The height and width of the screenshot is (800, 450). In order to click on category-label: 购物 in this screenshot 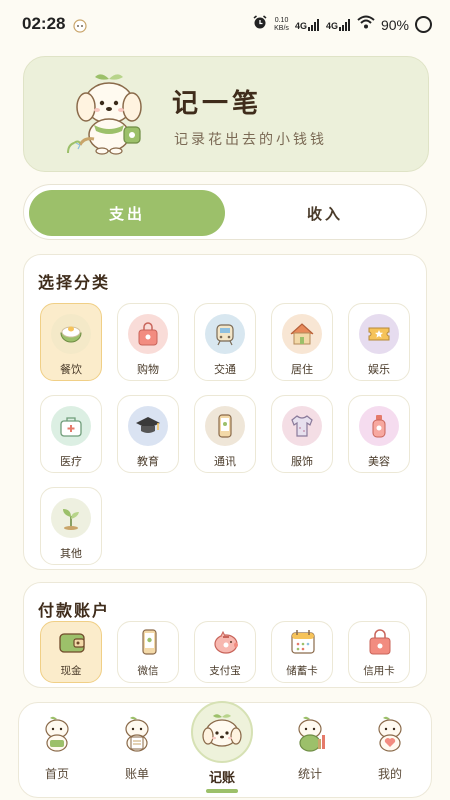, I will do `click(148, 369)`.